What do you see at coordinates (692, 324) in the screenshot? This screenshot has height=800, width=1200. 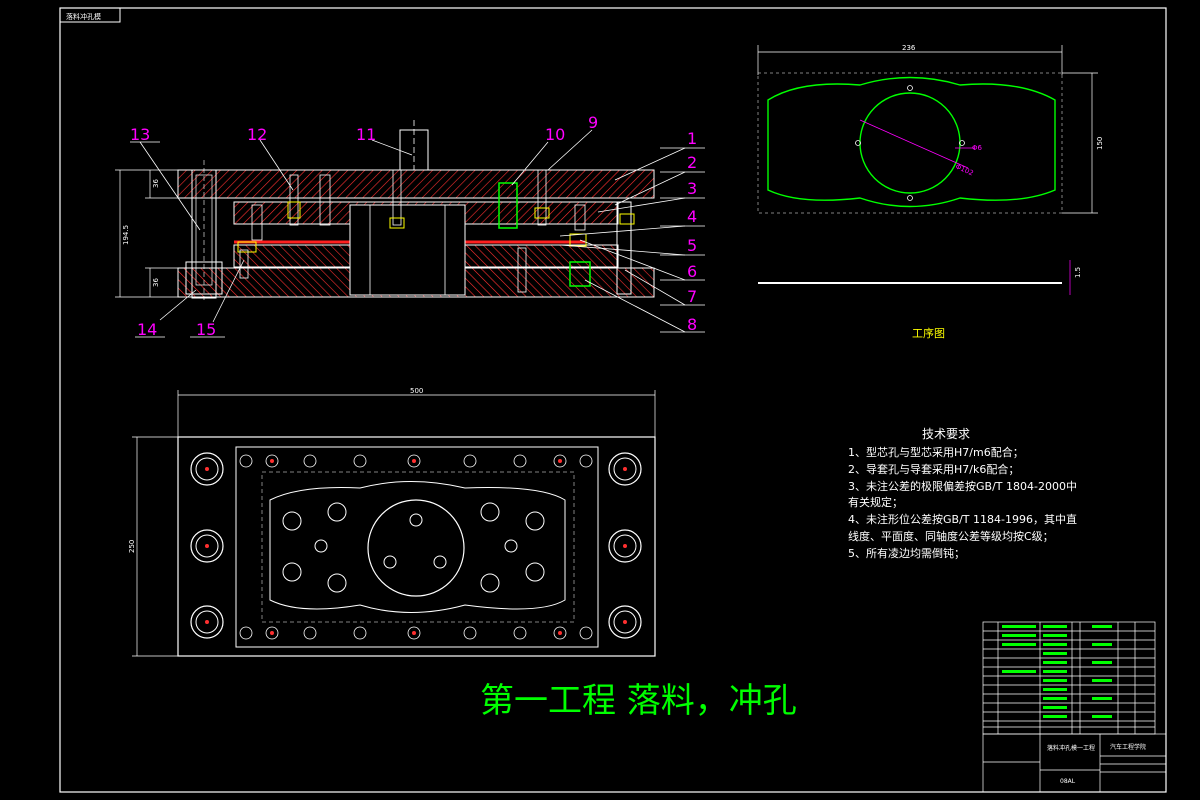 I see `balloon-8: 8` at bounding box center [692, 324].